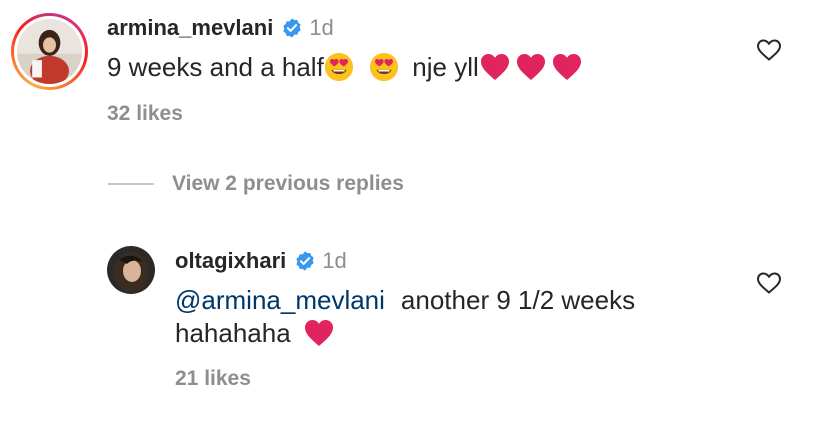 Image resolution: width=828 pixels, height=423 pixels. What do you see at coordinates (288, 184) in the screenshot?
I see `view-replies-label: View 2 previous replies` at bounding box center [288, 184].